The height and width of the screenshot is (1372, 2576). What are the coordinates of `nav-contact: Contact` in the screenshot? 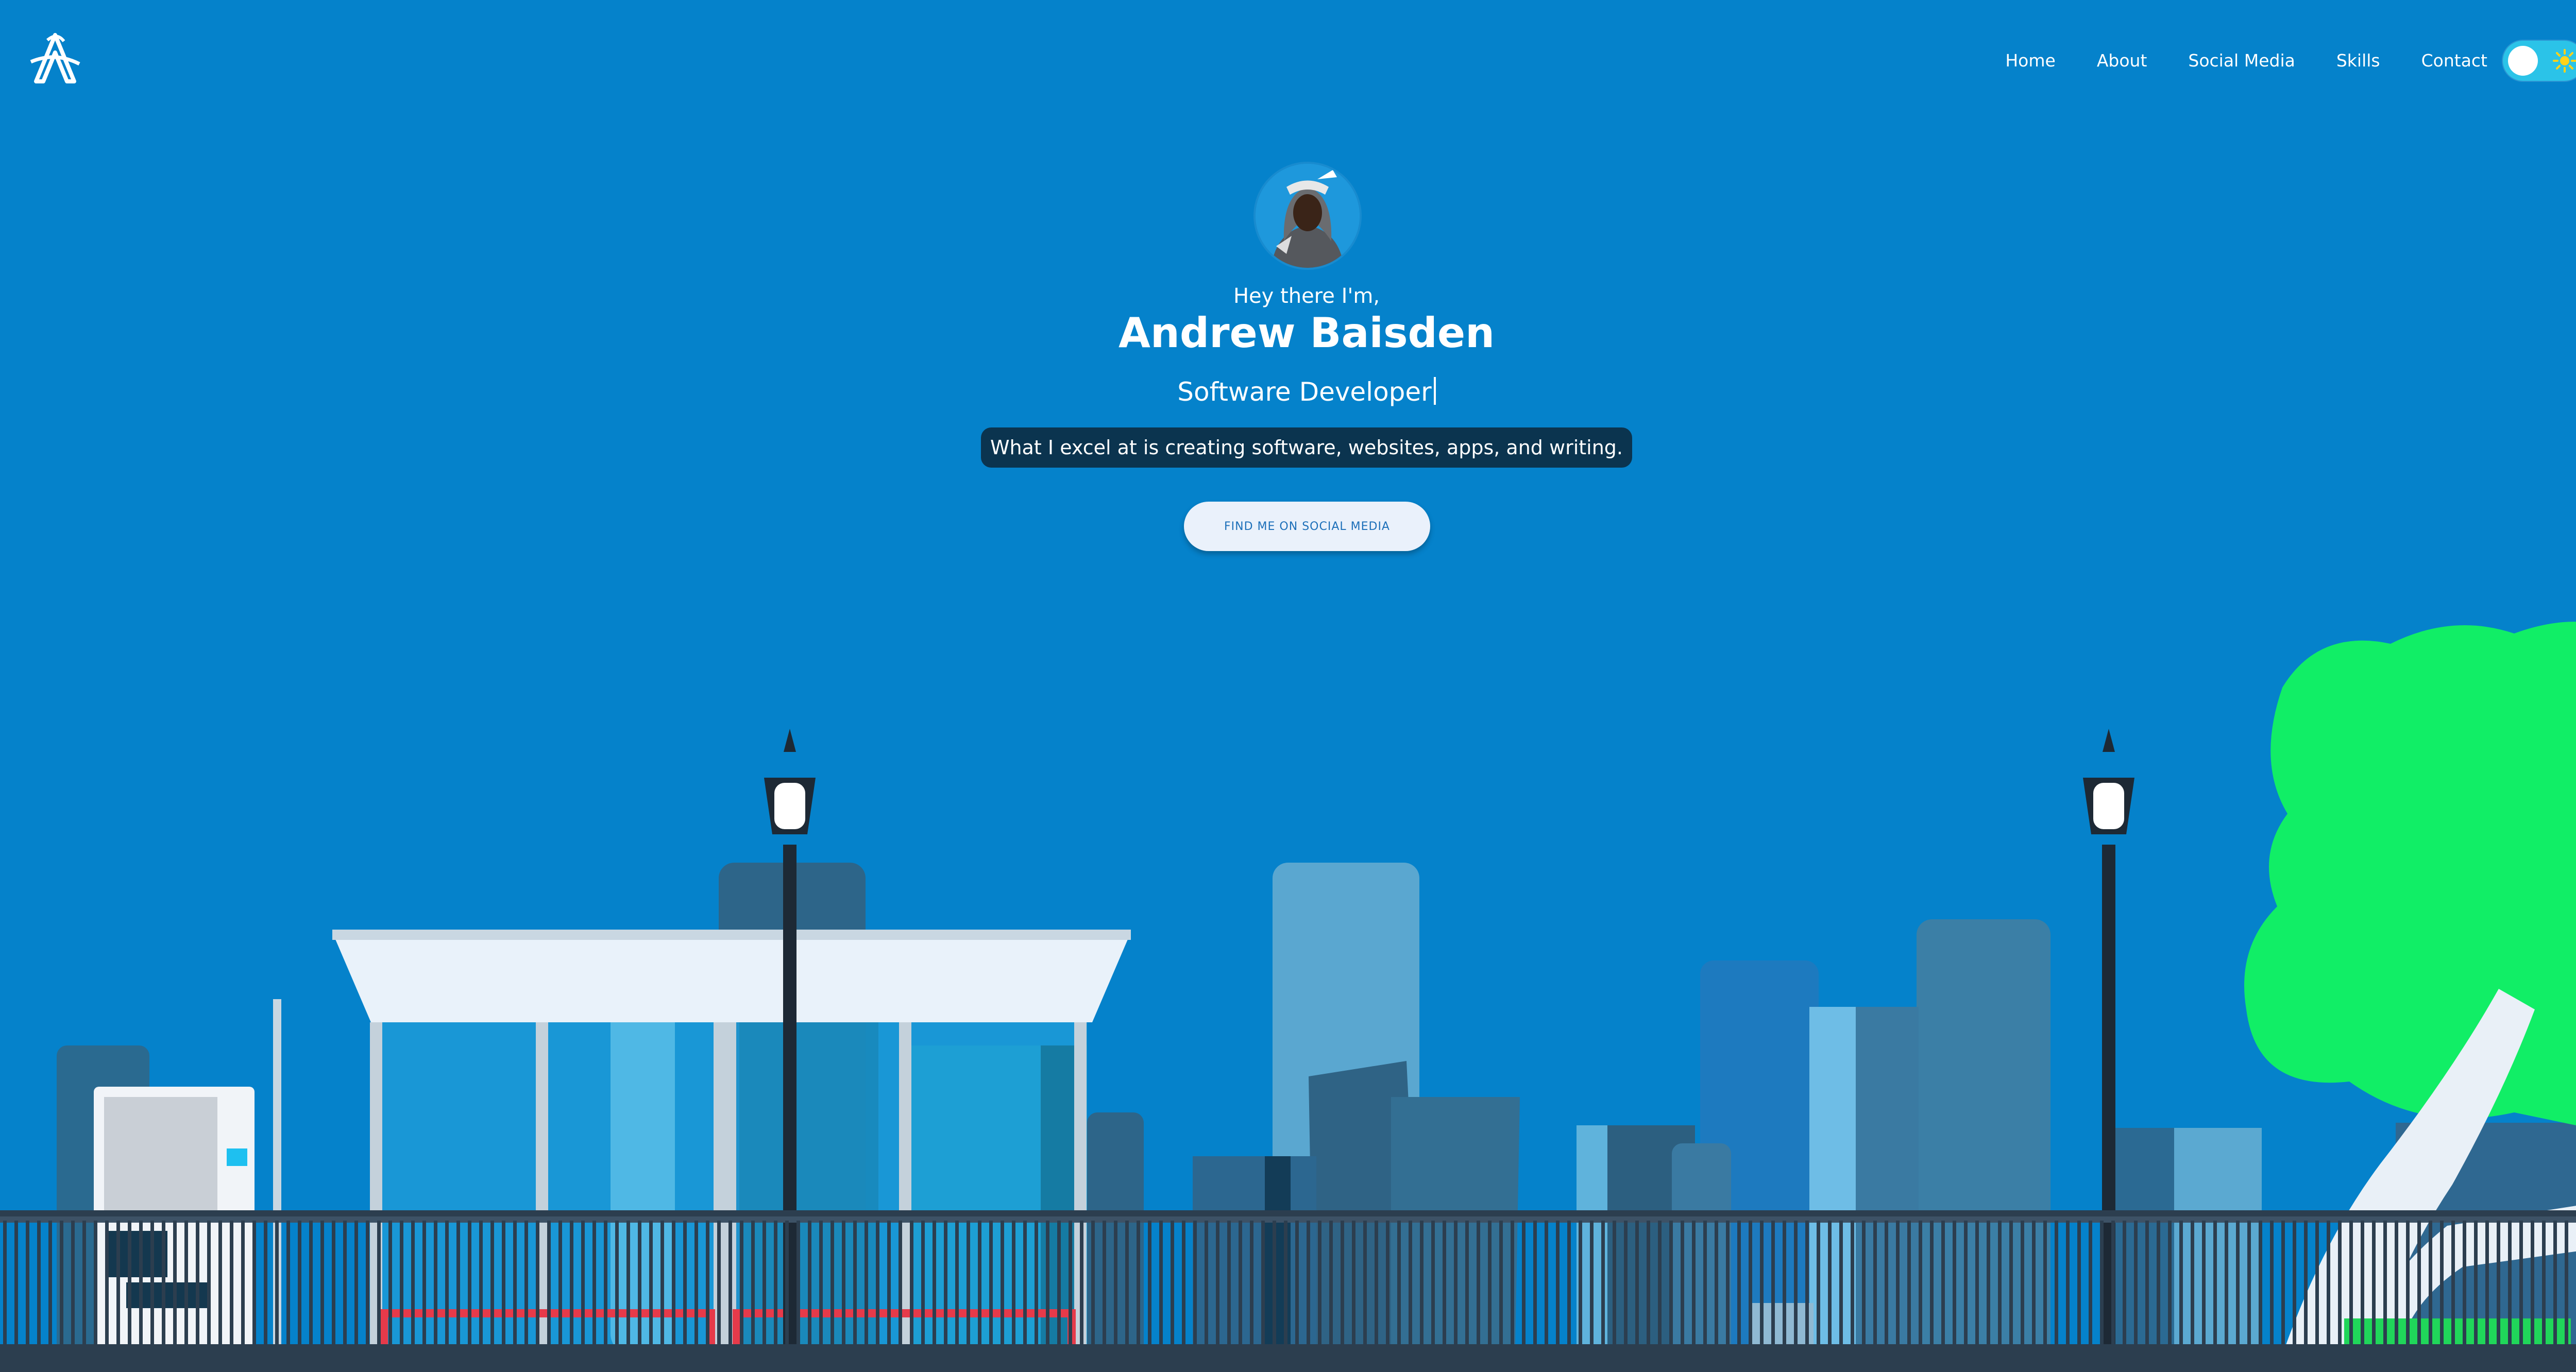 It's located at (2454, 60).